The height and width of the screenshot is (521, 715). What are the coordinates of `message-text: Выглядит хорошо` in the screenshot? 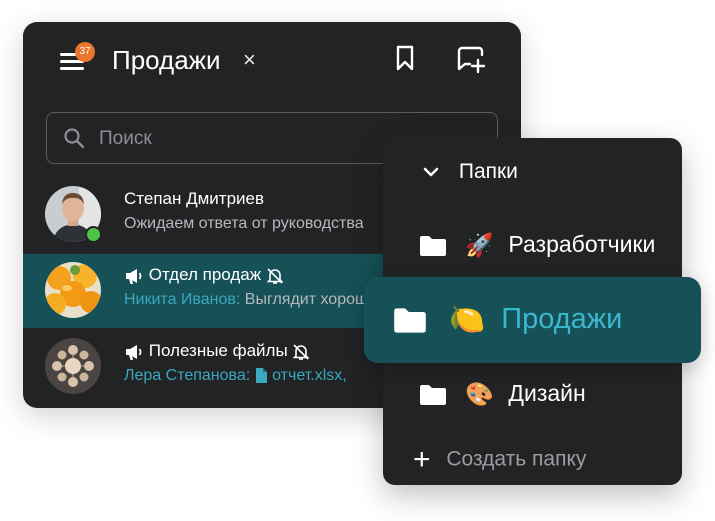 It's located at (310, 299).